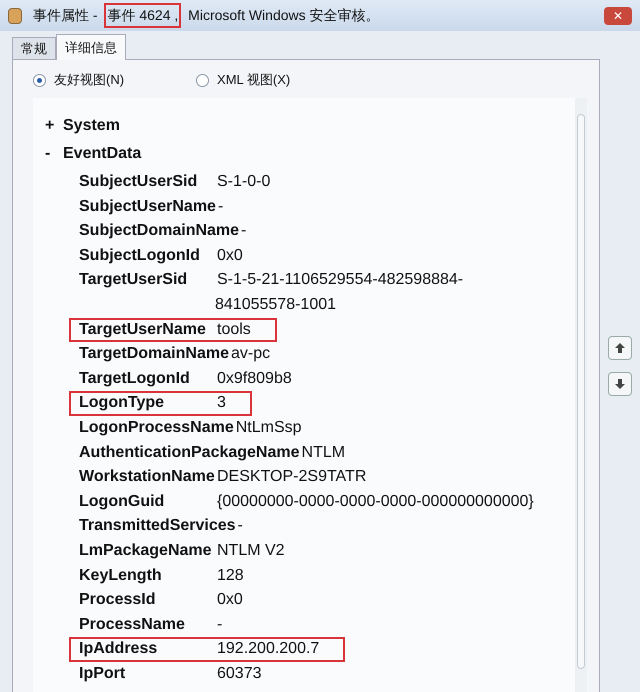  Describe the element at coordinates (91, 47) in the screenshot. I see `tab: 详细信息` at that location.